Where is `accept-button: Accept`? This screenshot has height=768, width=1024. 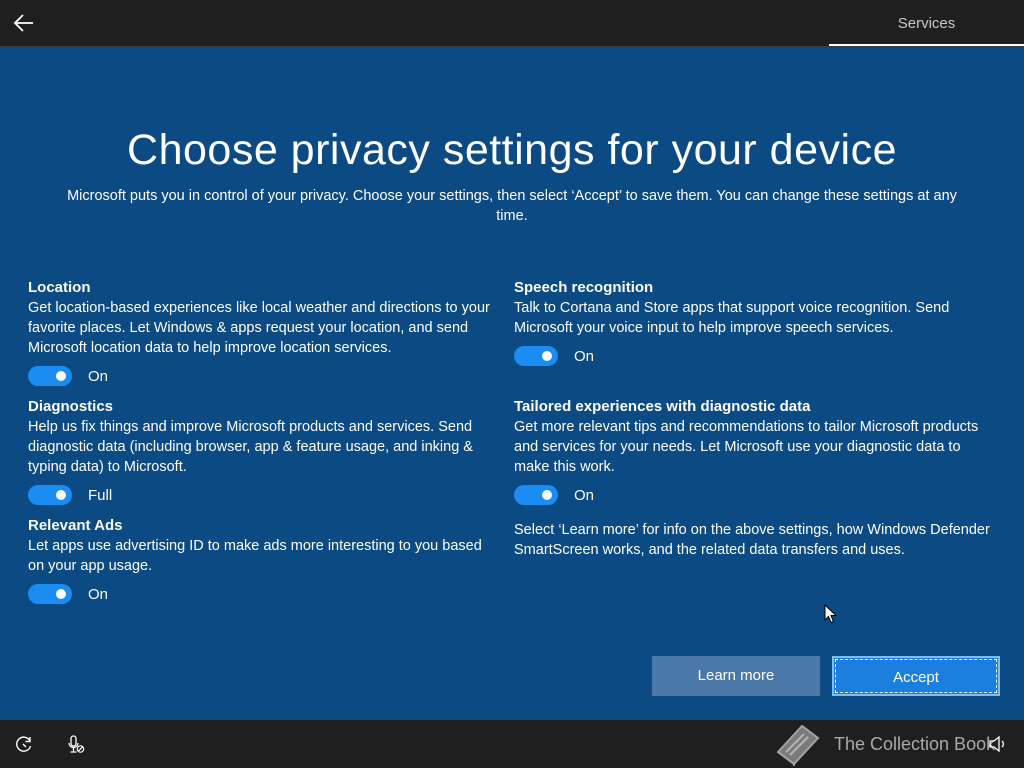
accept-button: Accept is located at coordinates (916, 676).